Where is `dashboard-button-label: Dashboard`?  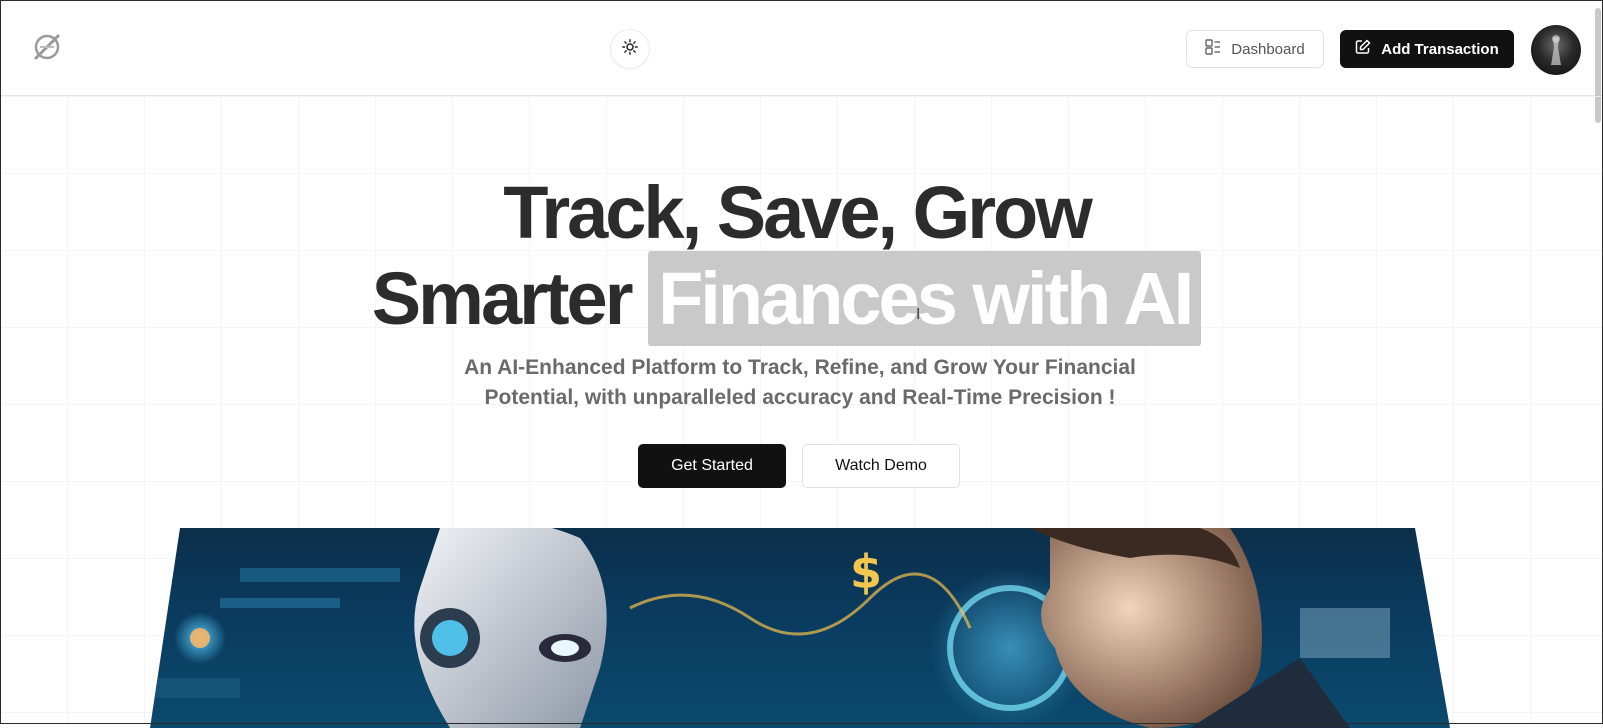 dashboard-button-label: Dashboard is located at coordinates (1268, 49).